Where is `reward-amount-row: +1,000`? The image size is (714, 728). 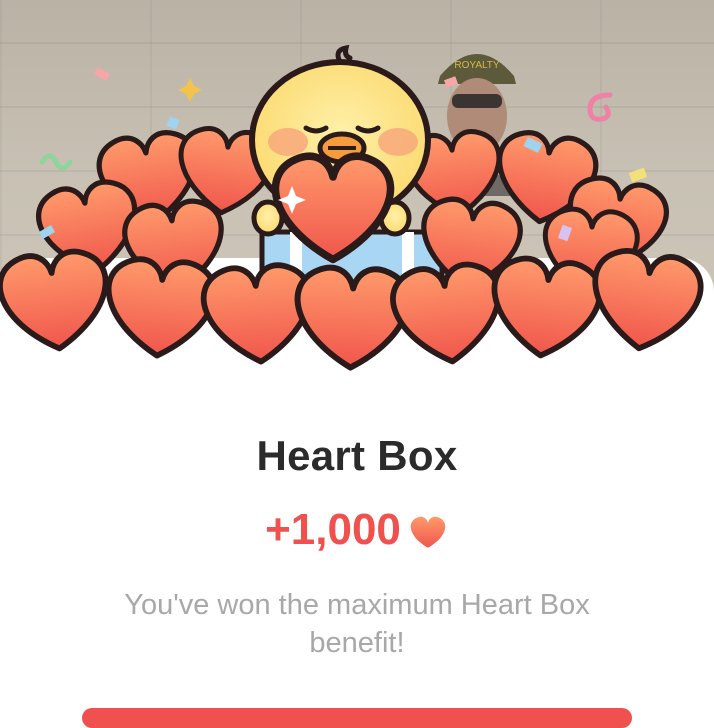 reward-amount-row: +1,000 is located at coordinates (357, 530).